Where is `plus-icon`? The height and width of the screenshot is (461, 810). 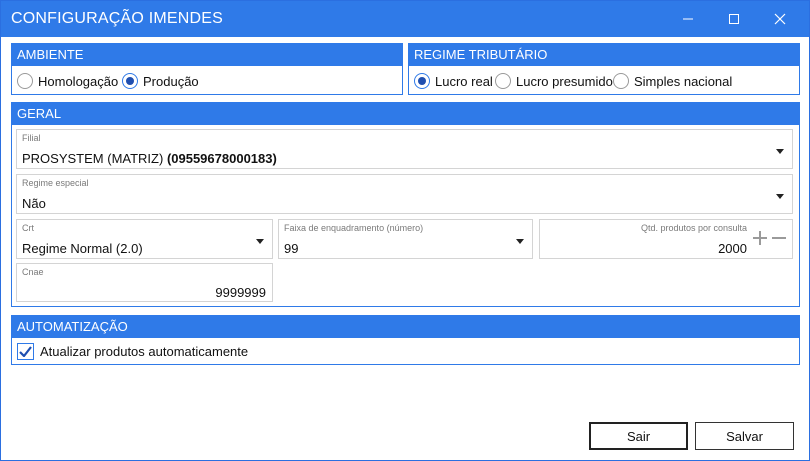 plus-icon is located at coordinates (760, 239).